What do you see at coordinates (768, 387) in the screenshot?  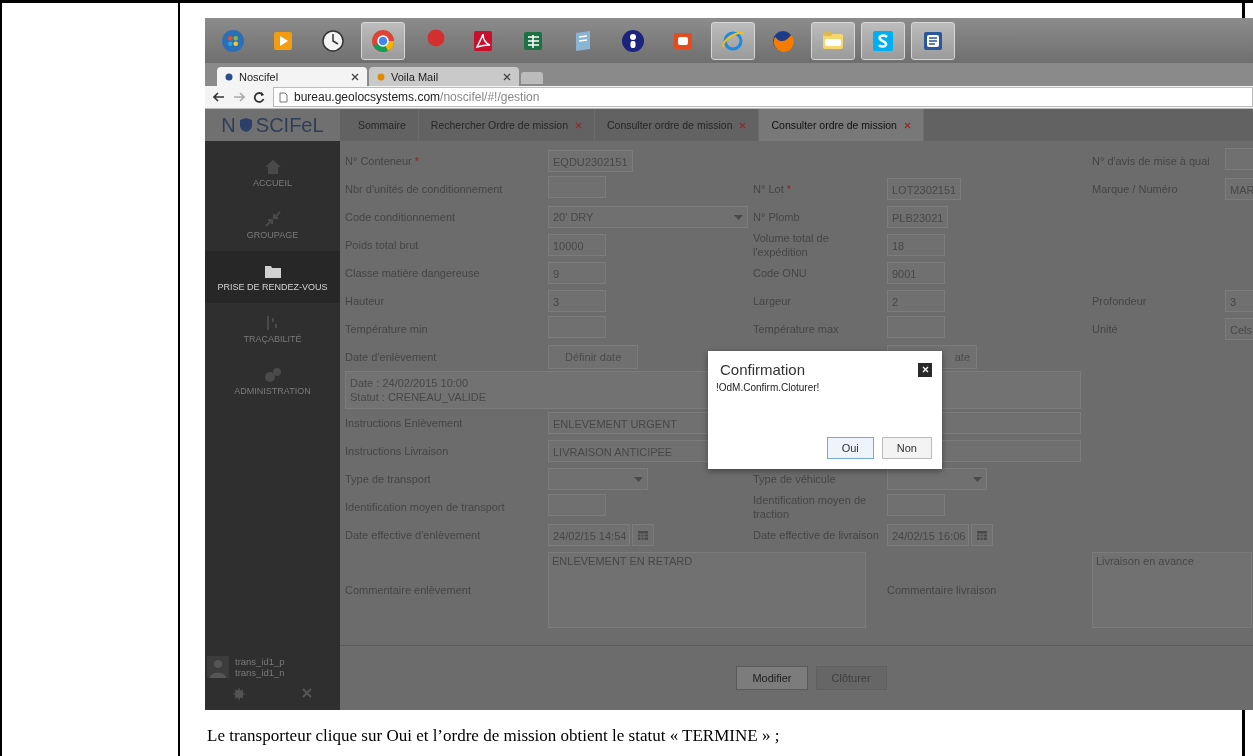 I see `dialog-message: !OdM.Confirm.Cloturer!` at bounding box center [768, 387].